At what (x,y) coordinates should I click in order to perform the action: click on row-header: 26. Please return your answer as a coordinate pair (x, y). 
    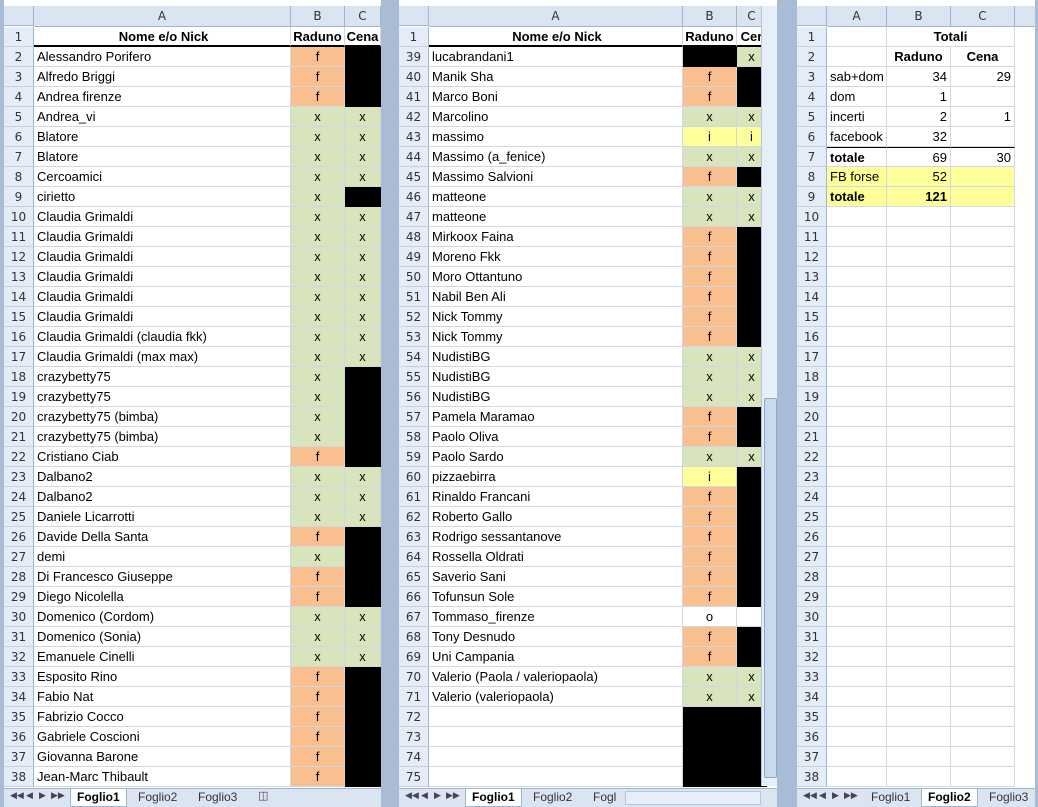
    Looking at the image, I should click on (19, 537).